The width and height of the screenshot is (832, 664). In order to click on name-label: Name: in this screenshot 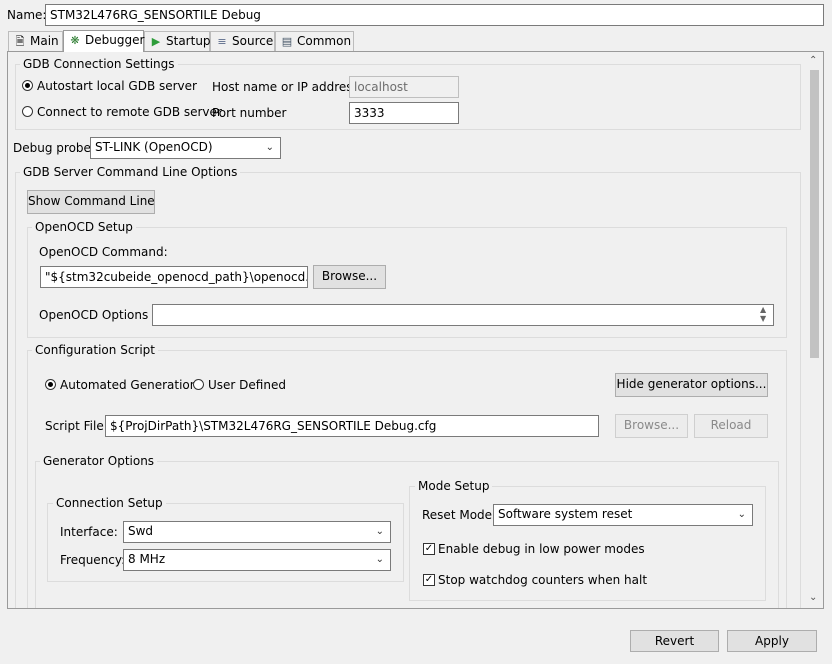, I will do `click(27, 15)`.